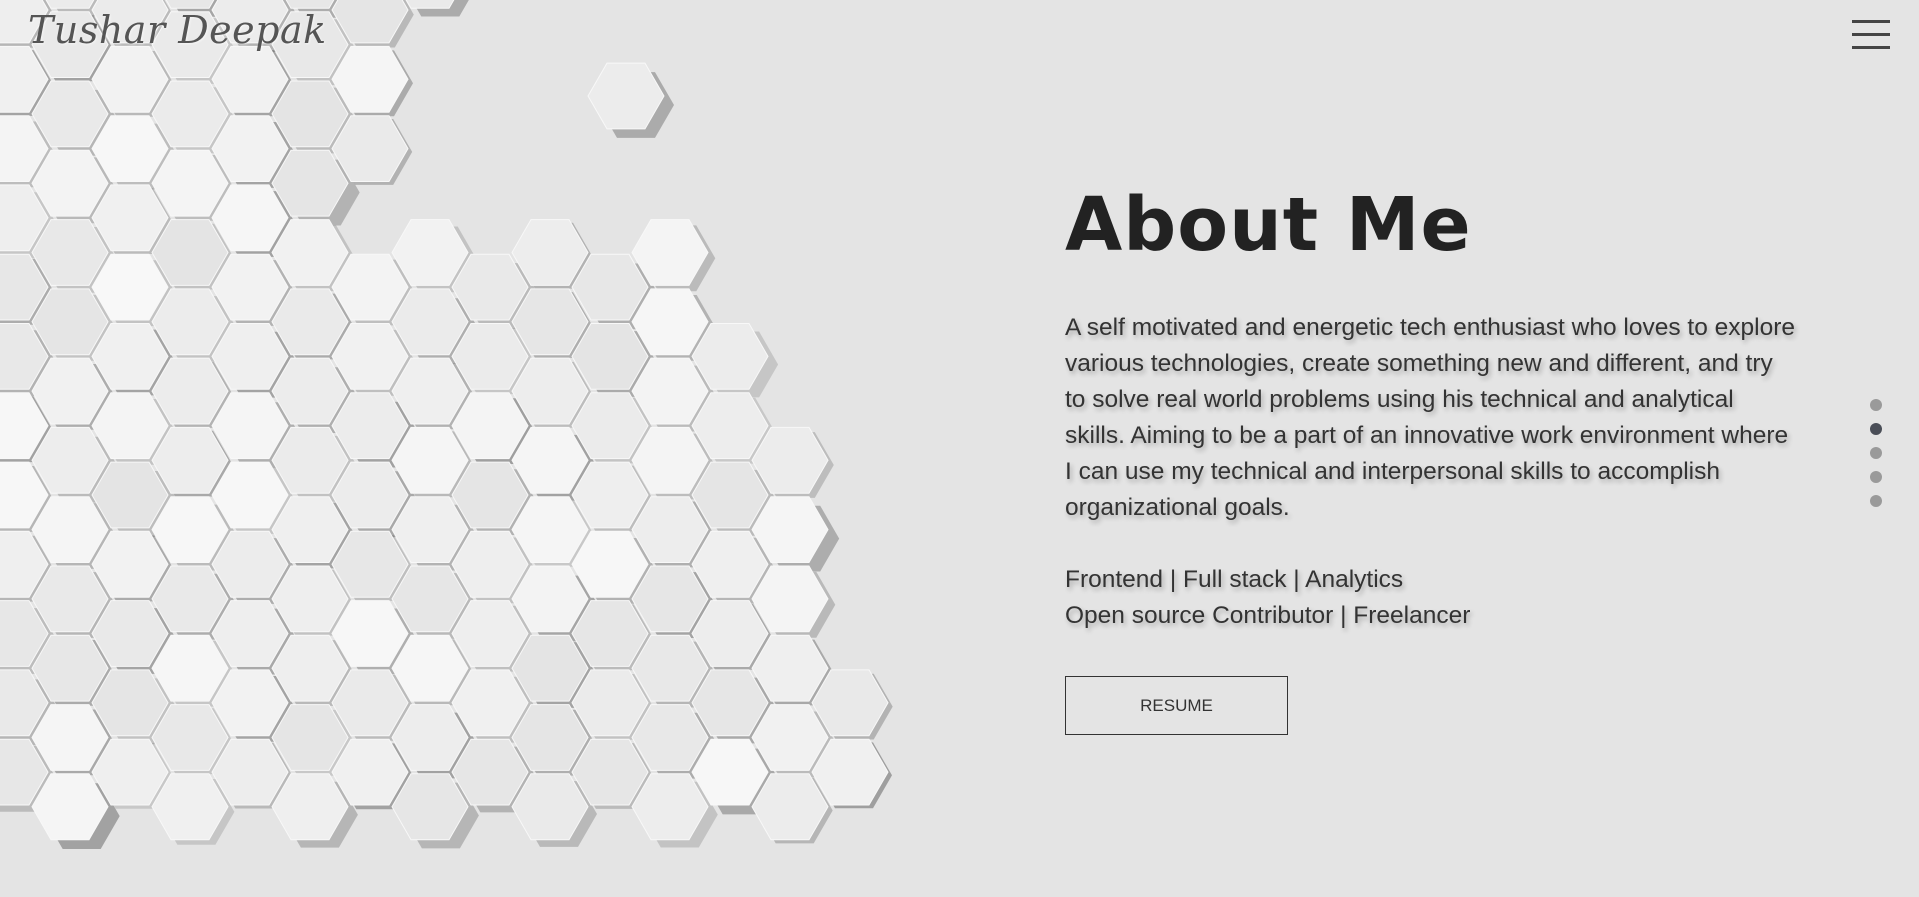  What do you see at coordinates (1176, 705) in the screenshot?
I see `resume-button: RESUME` at bounding box center [1176, 705].